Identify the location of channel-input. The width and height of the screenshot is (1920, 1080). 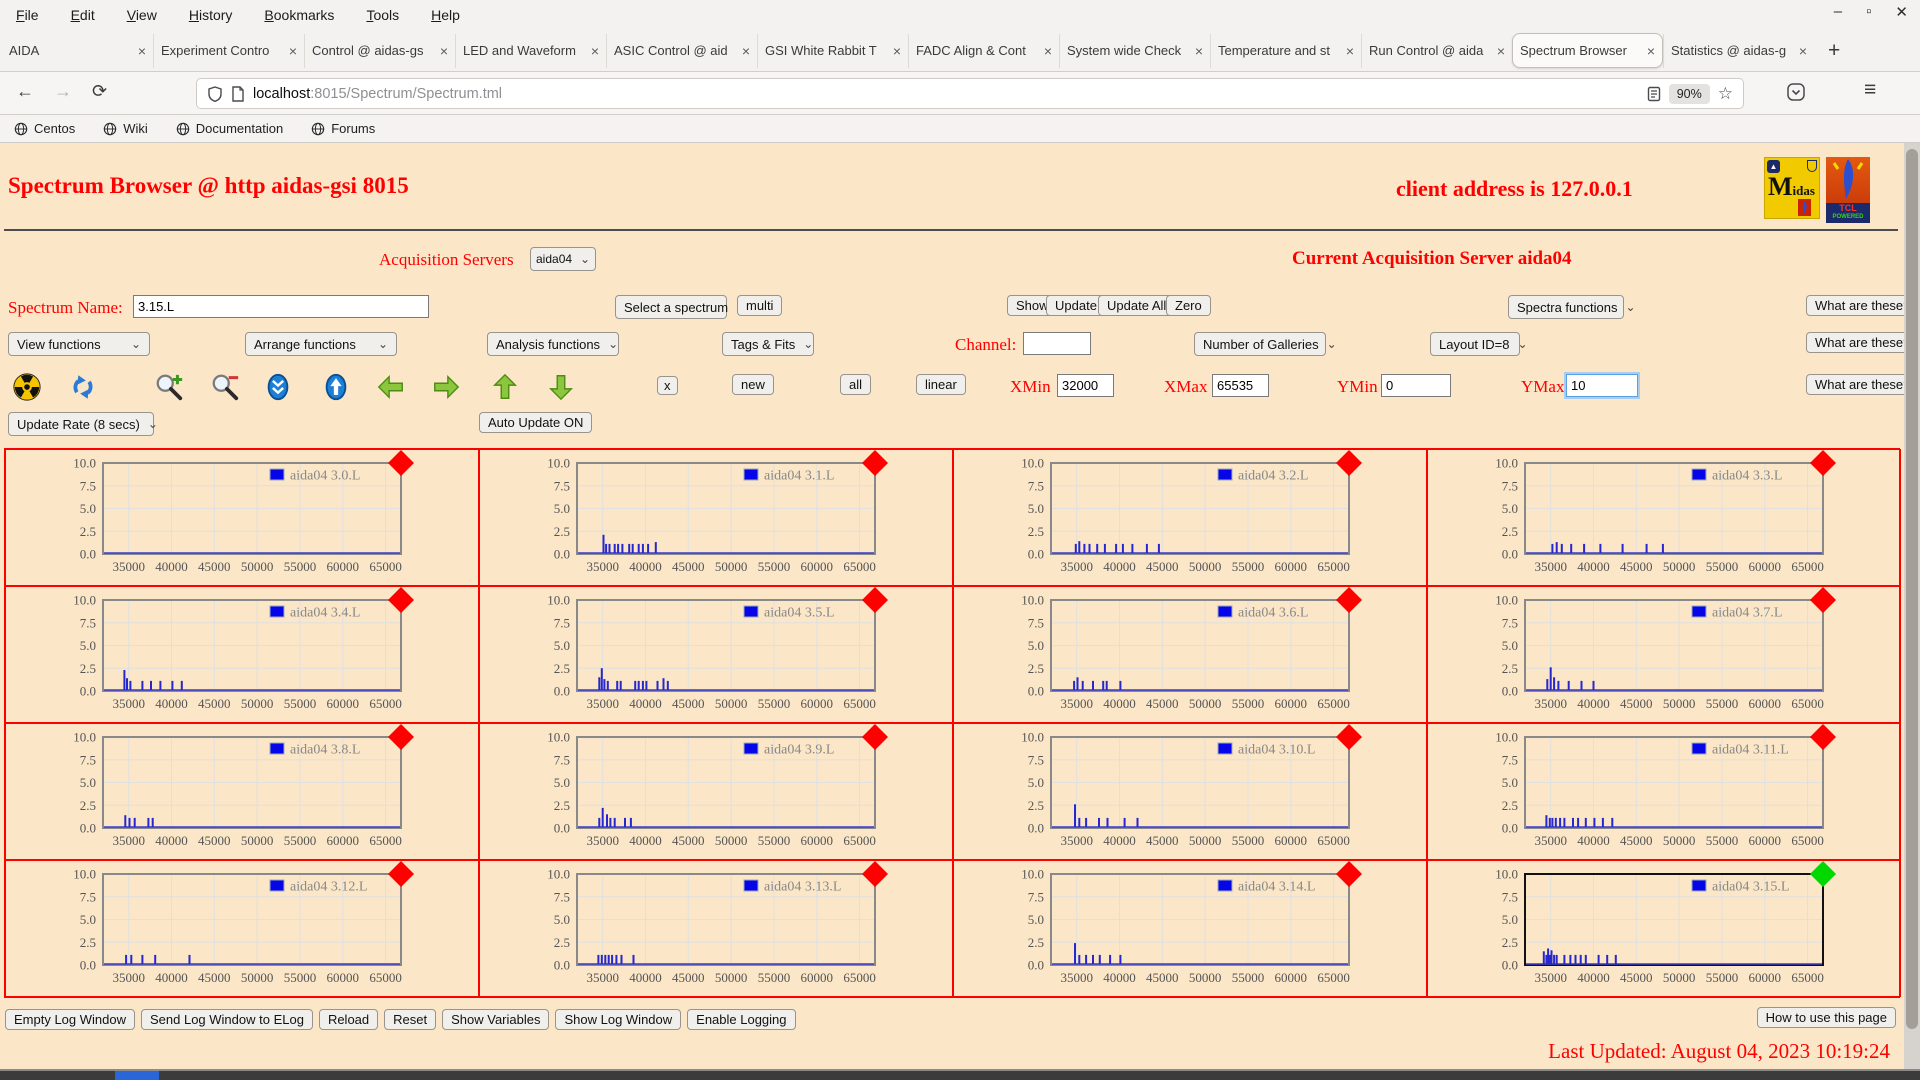
(1057, 343).